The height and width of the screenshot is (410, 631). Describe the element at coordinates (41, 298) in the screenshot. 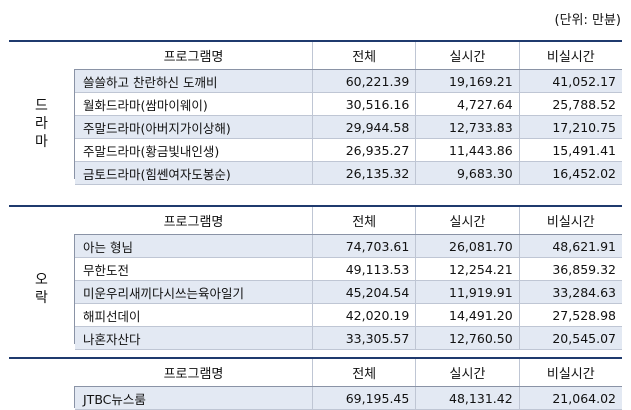

I see `category-char: 락` at that location.